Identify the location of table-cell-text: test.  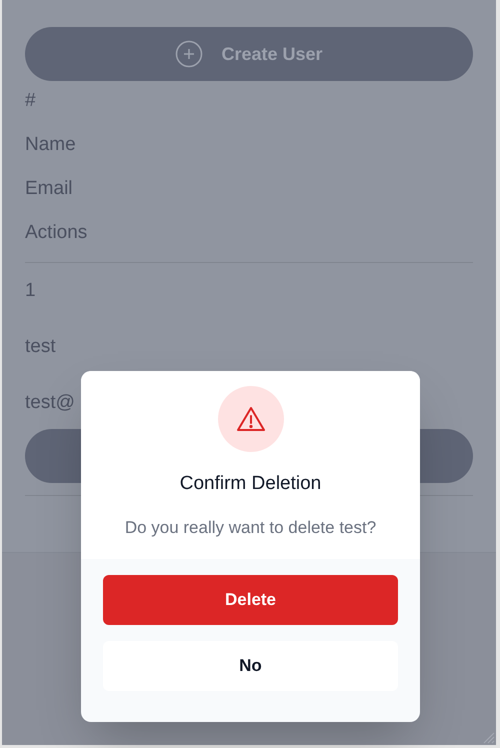
(41, 347).